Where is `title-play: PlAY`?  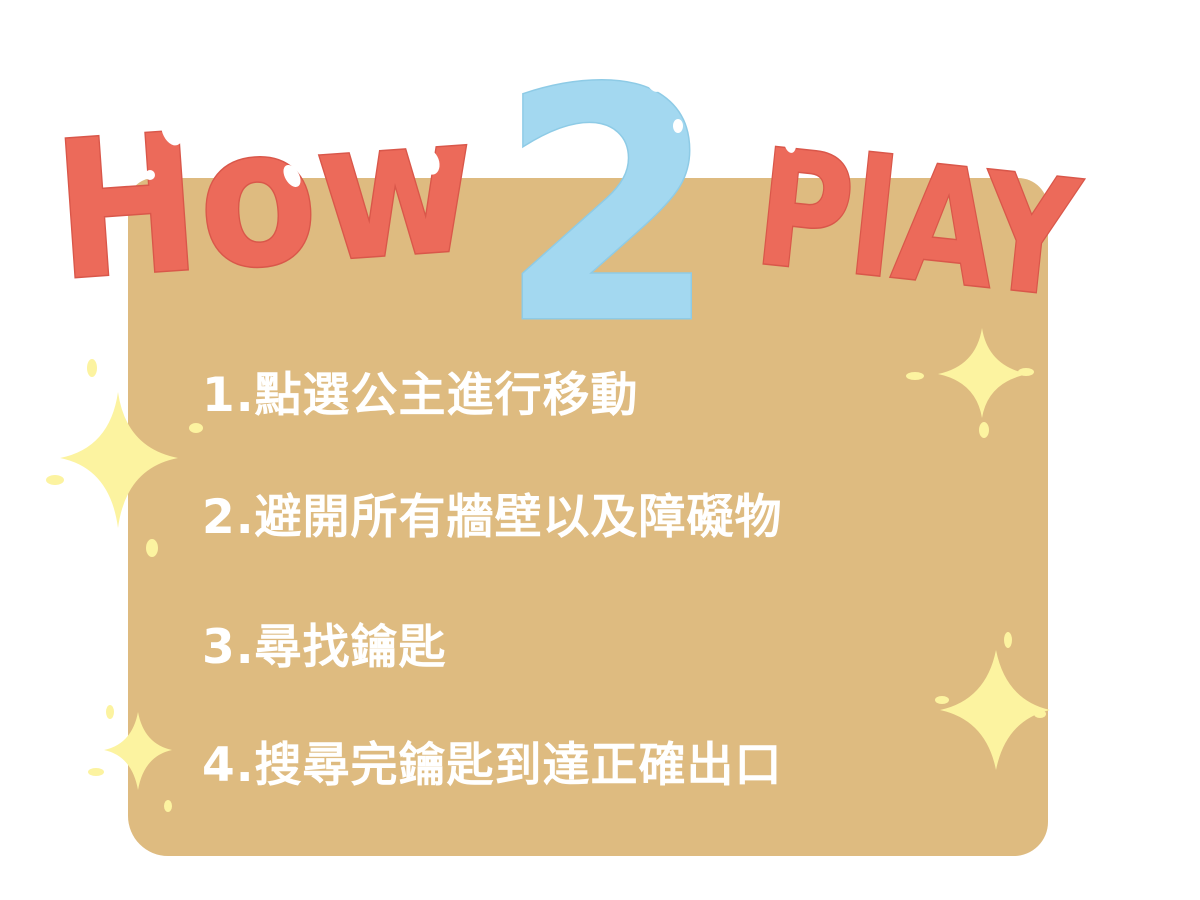
title-play: PlAY is located at coordinates (918, 224).